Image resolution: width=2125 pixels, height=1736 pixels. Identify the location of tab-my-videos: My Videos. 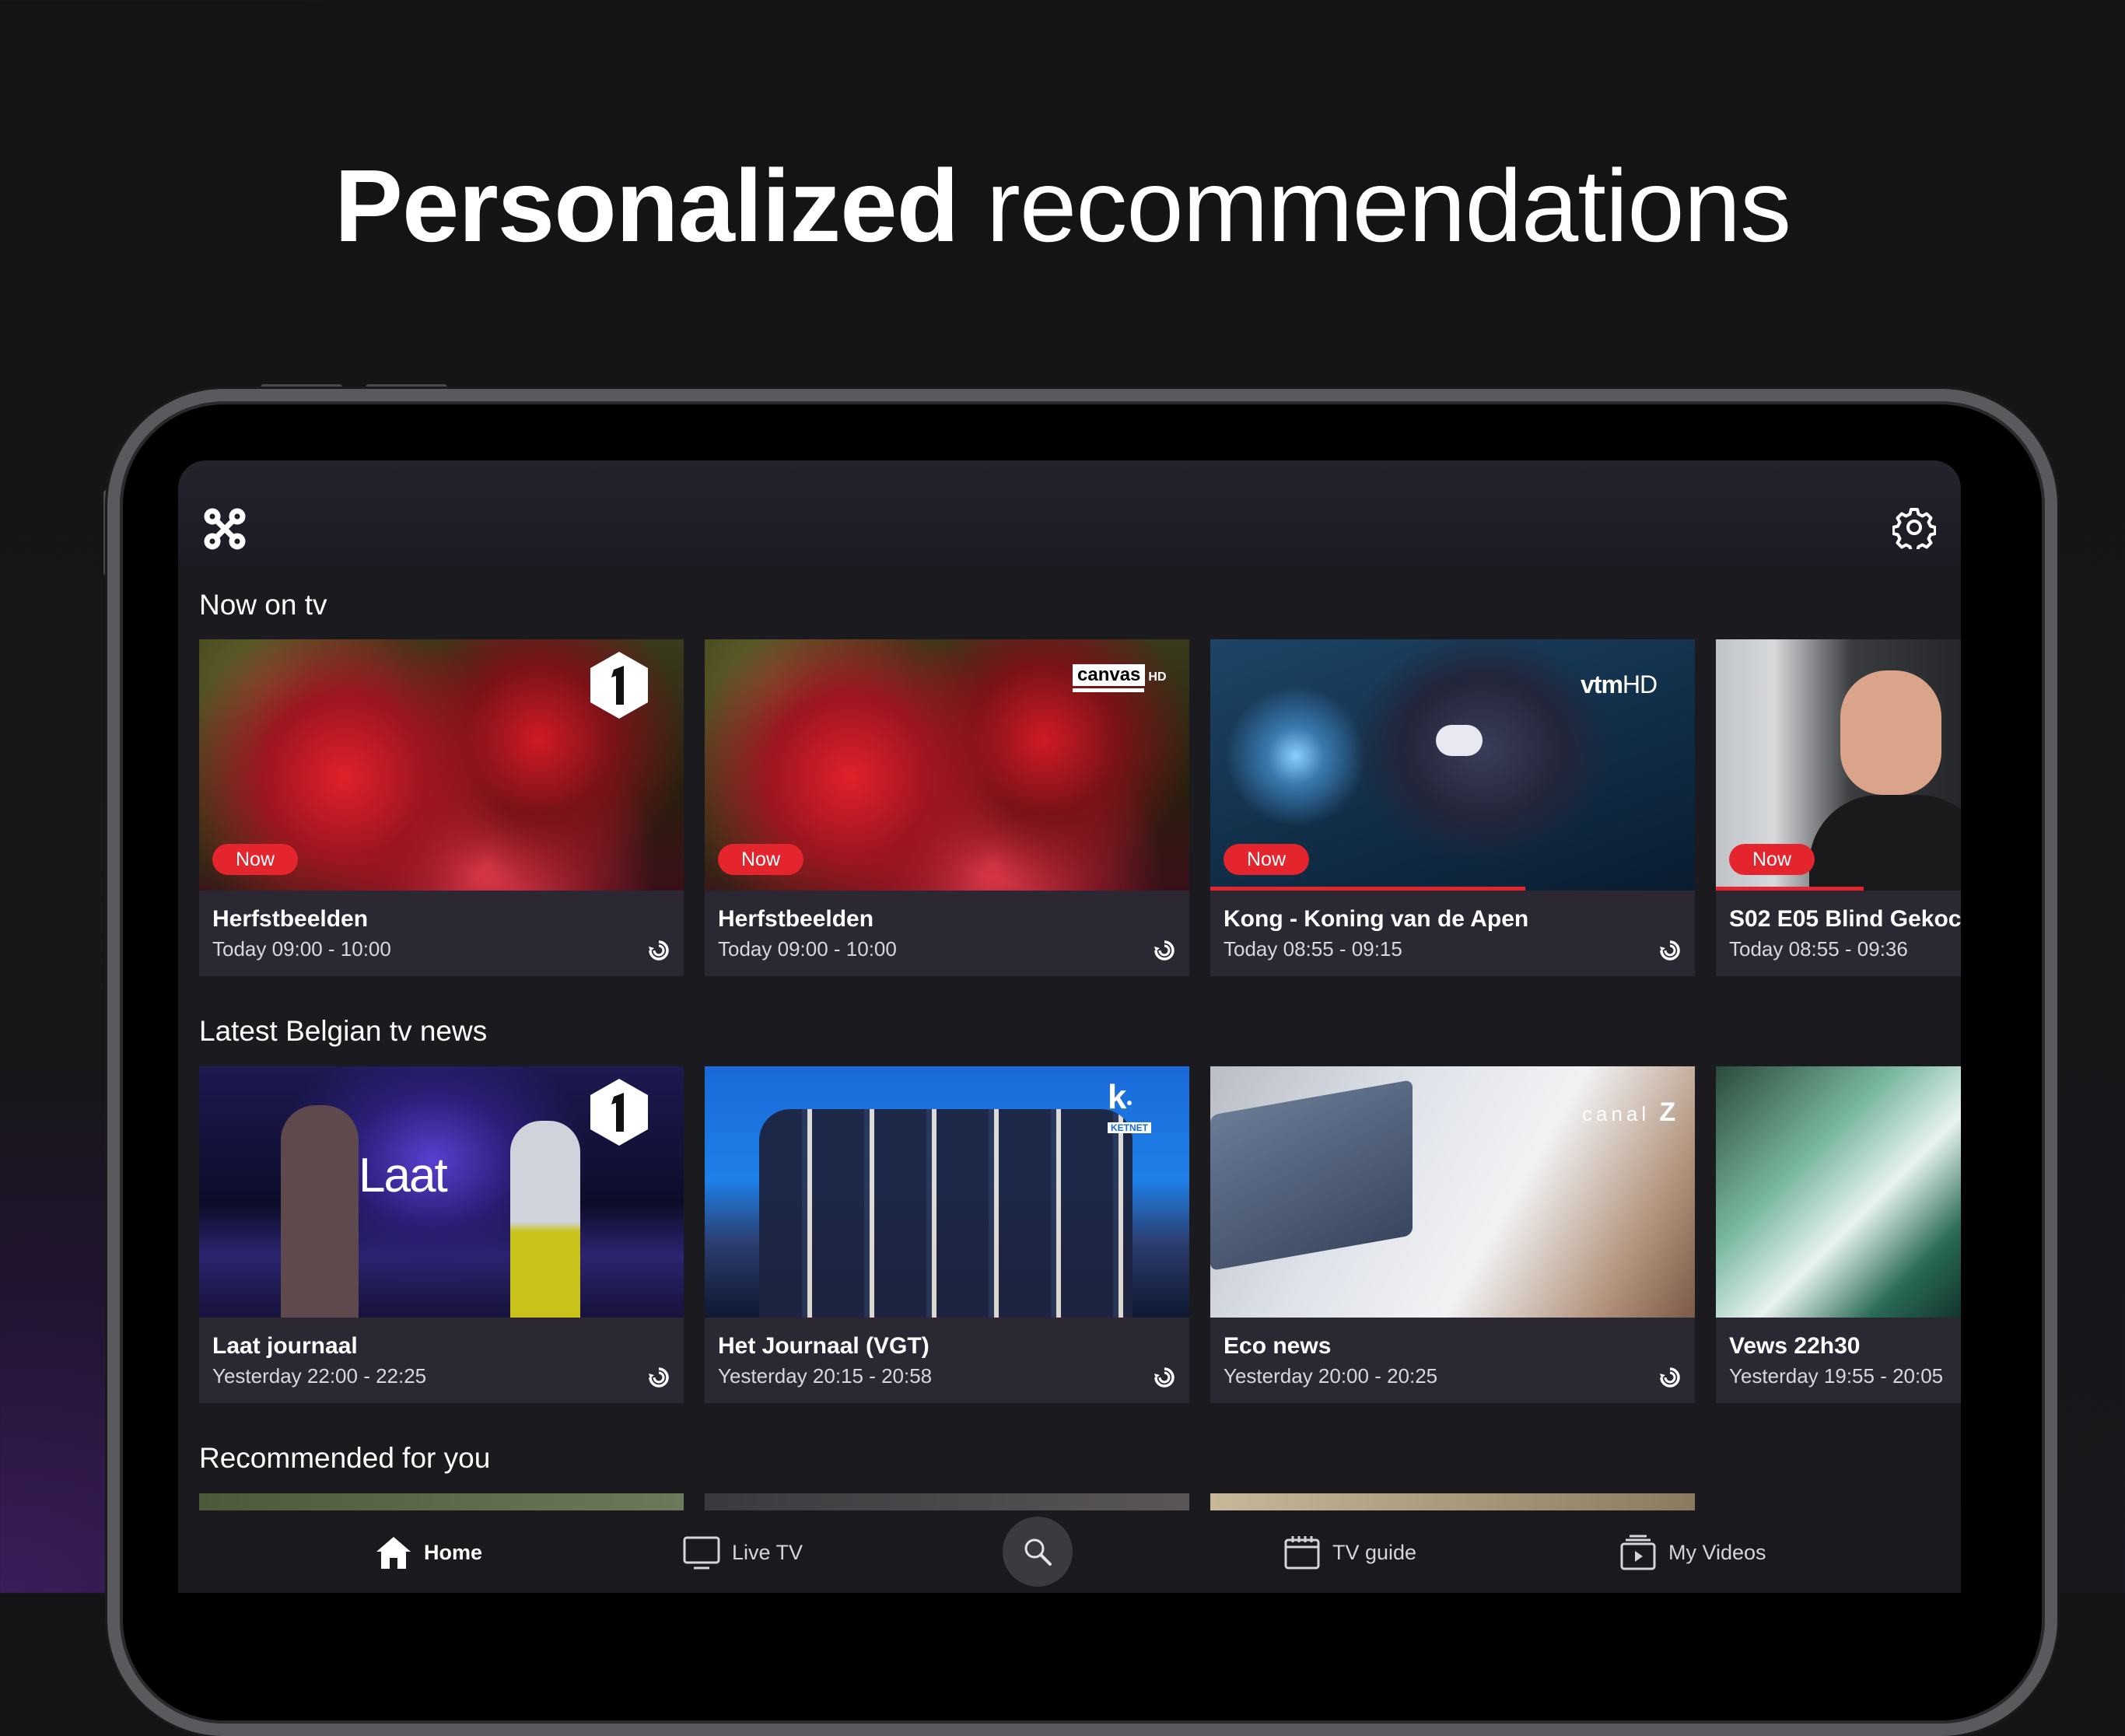
(1692, 1552).